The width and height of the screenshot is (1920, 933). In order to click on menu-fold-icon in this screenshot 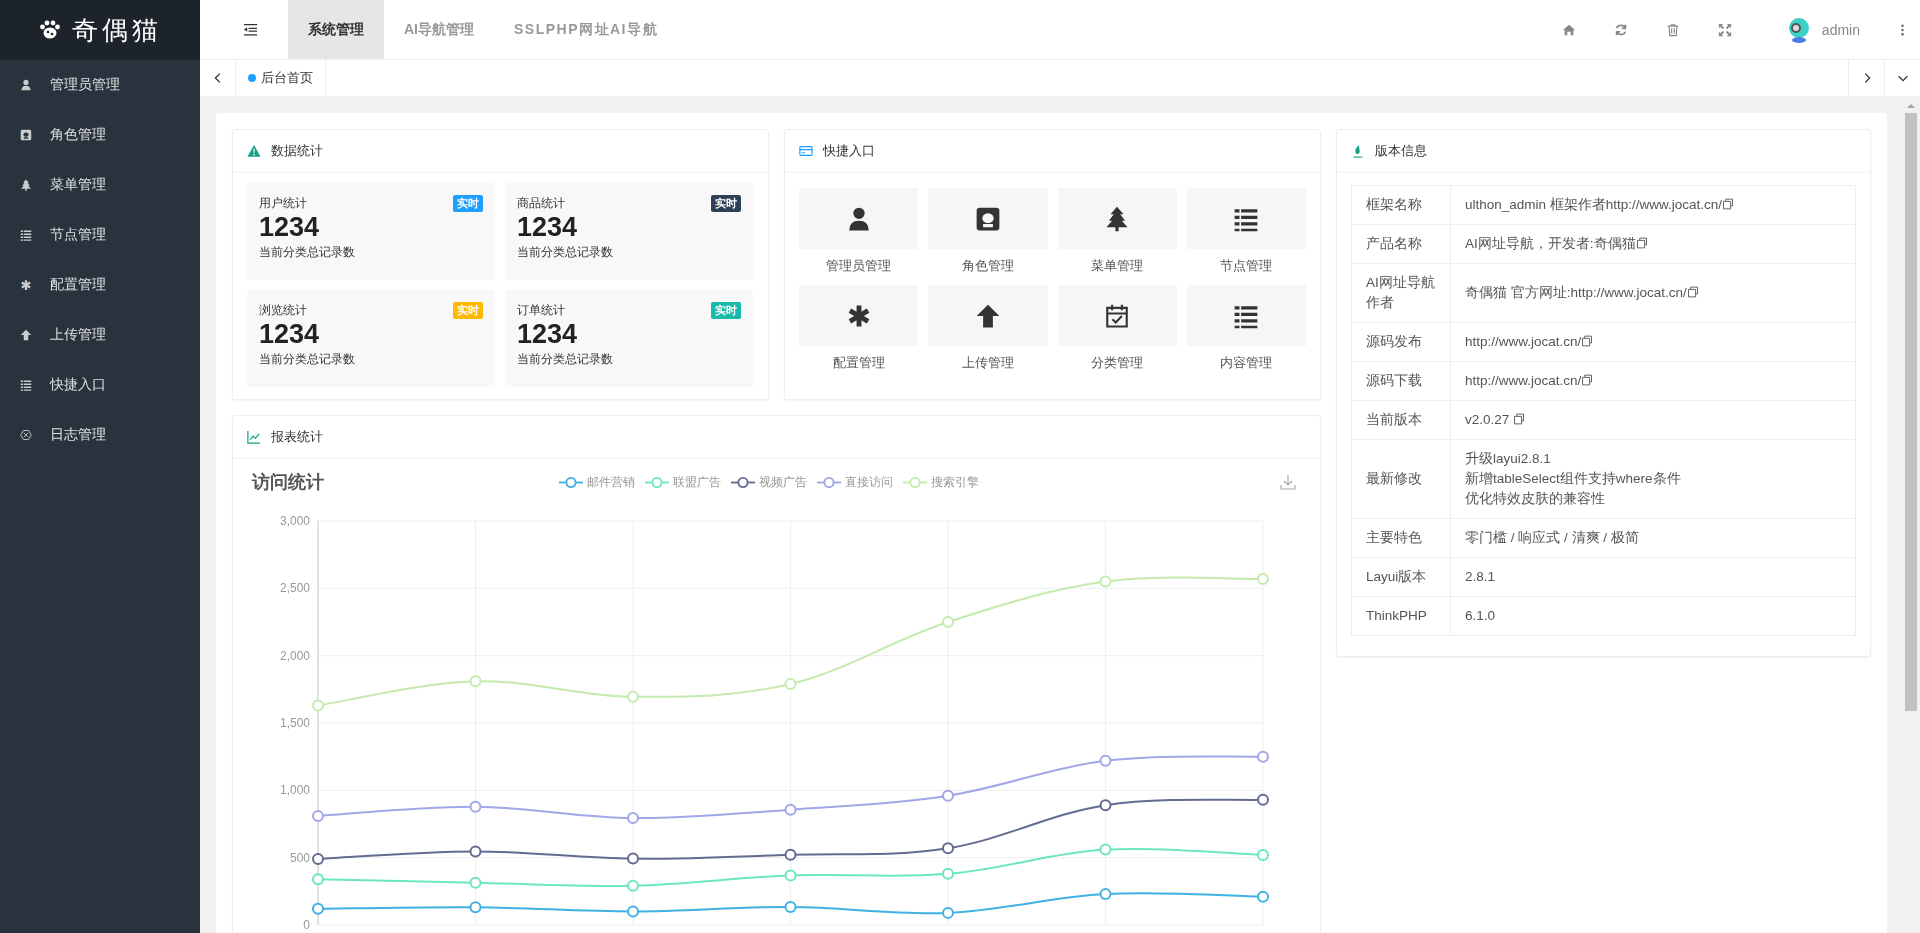, I will do `click(250, 29)`.